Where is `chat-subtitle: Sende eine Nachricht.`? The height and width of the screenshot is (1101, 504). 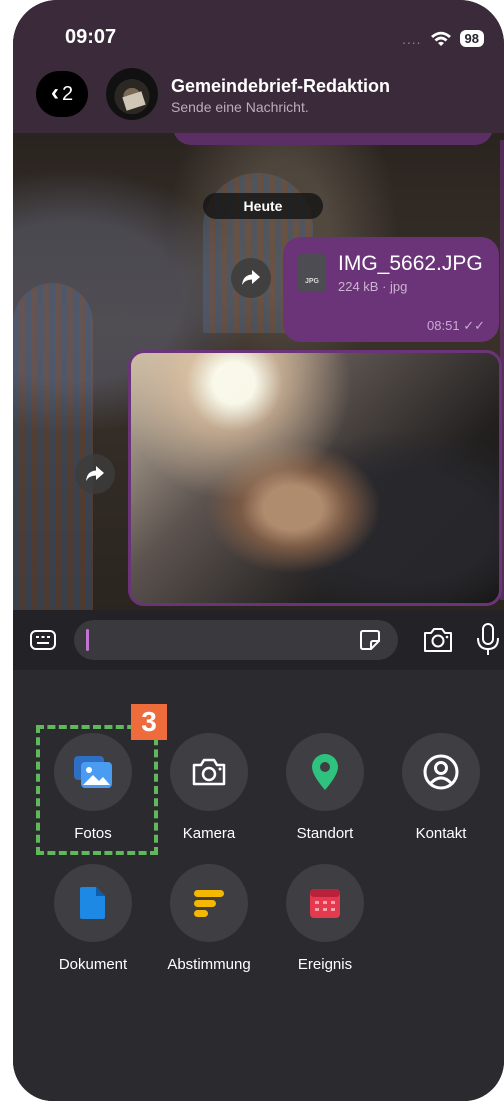
chat-subtitle: Sende eine Nachricht. is located at coordinates (240, 107).